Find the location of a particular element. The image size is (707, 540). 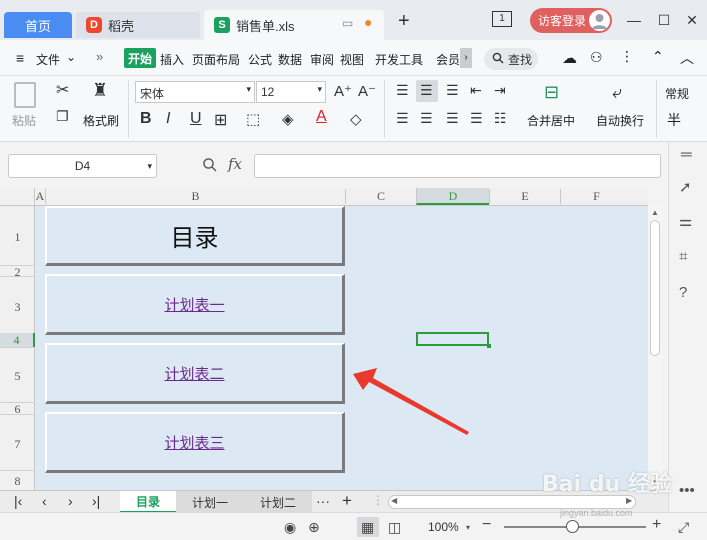

sheet-tab-plan-one: 计划一 is located at coordinates (210, 502).